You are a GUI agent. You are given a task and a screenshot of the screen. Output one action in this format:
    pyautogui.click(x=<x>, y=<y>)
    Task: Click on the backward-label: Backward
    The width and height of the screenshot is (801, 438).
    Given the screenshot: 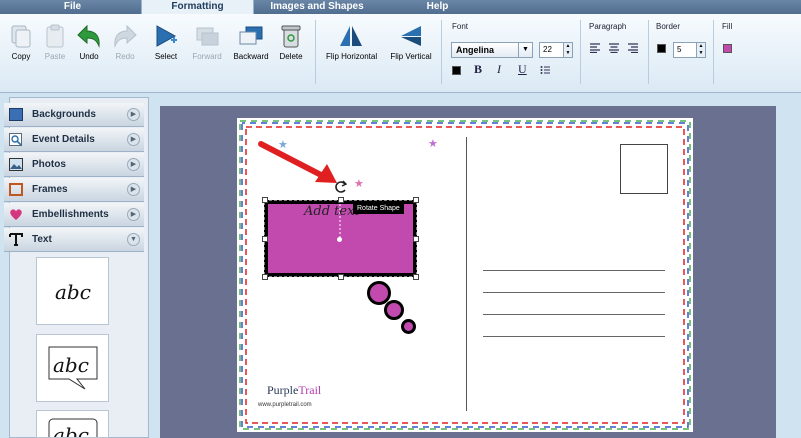 What is the action you would take?
    pyautogui.click(x=251, y=56)
    